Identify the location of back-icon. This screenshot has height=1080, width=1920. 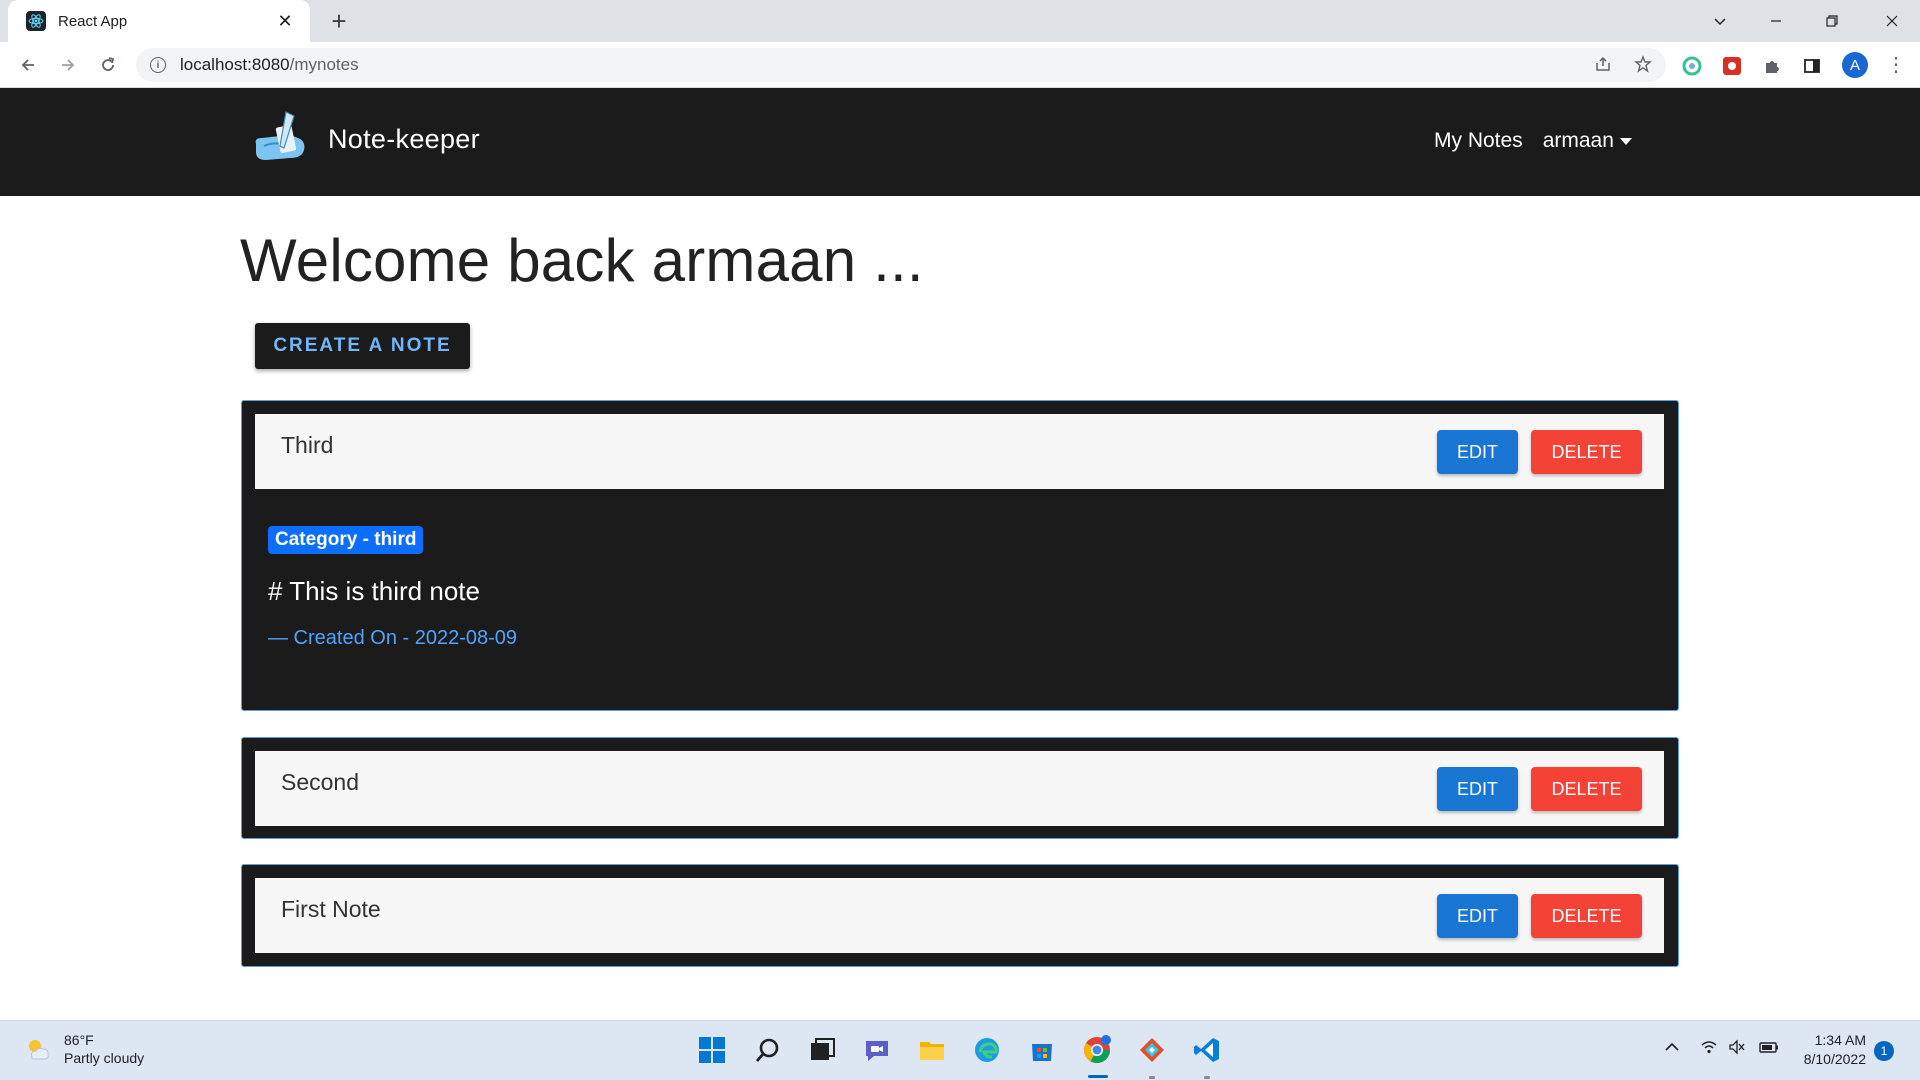
(28, 65).